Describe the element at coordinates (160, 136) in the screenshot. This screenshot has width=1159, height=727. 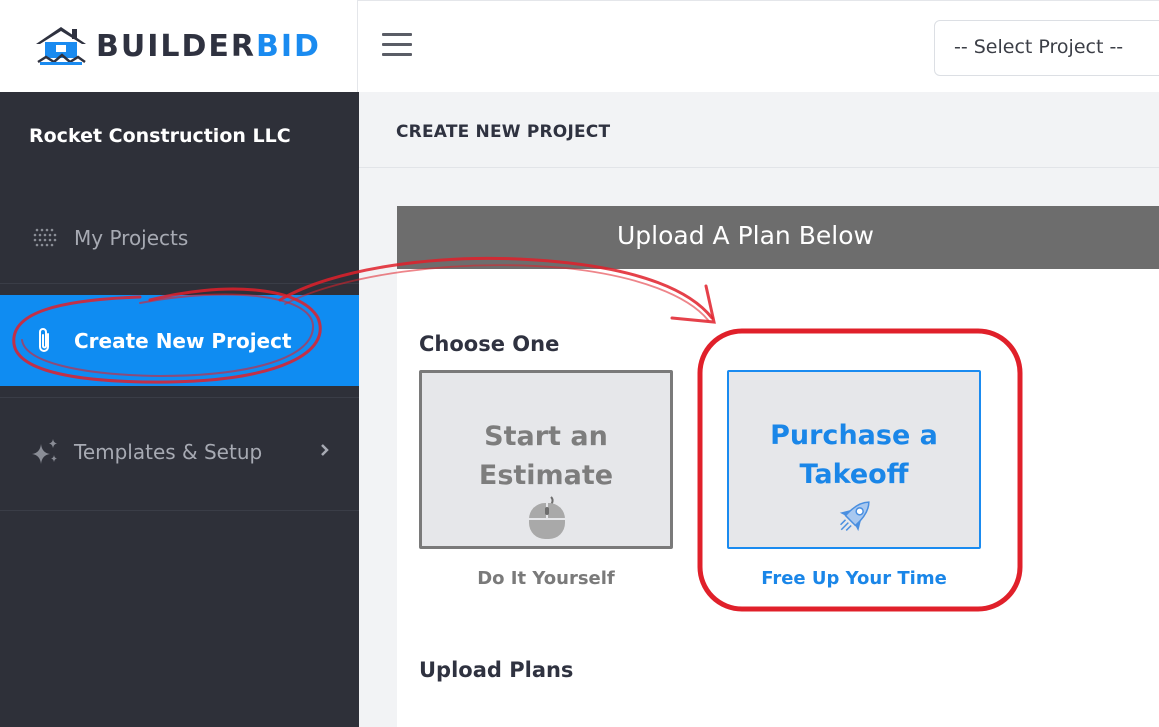
I see `company-name: Rocket Construction LLC` at that location.